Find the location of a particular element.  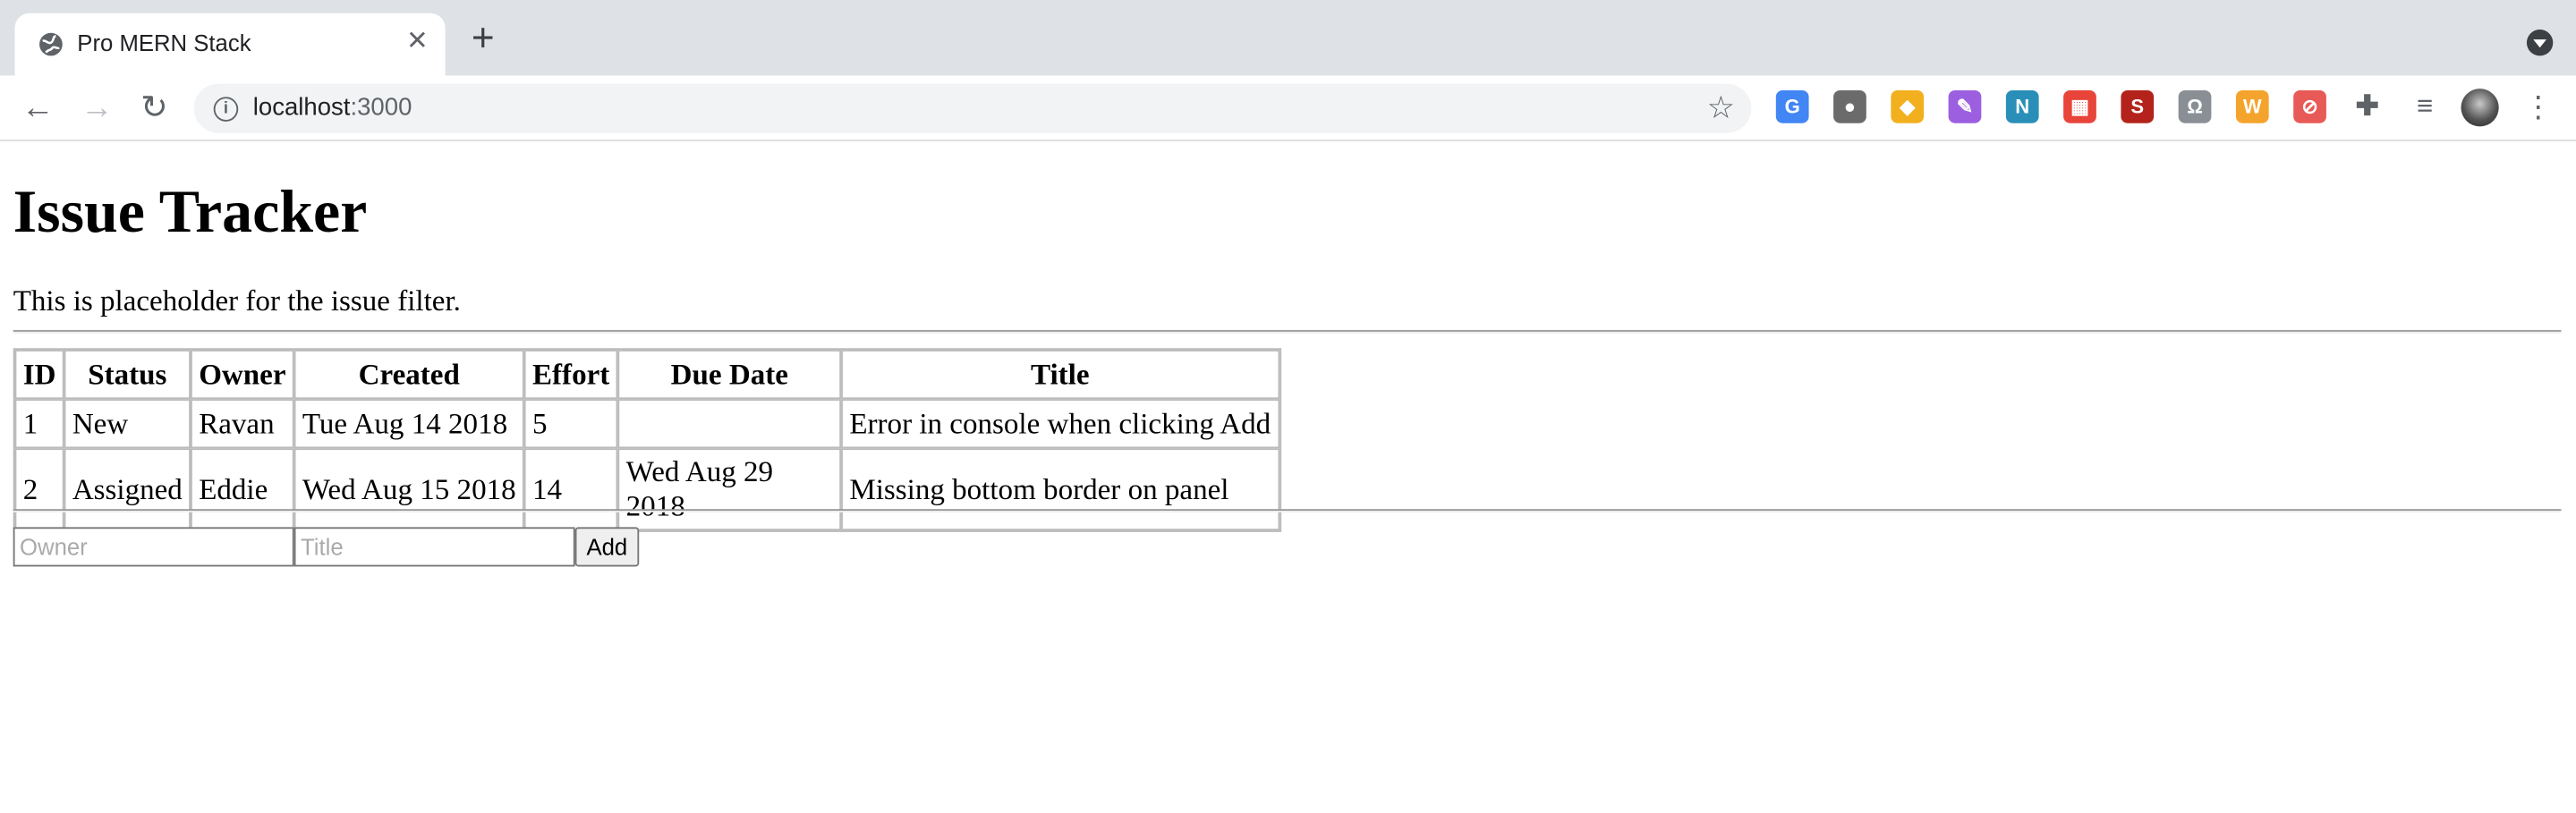

tab-strip: Pro MERN Stack ✕ + is located at coordinates (1288, 38).